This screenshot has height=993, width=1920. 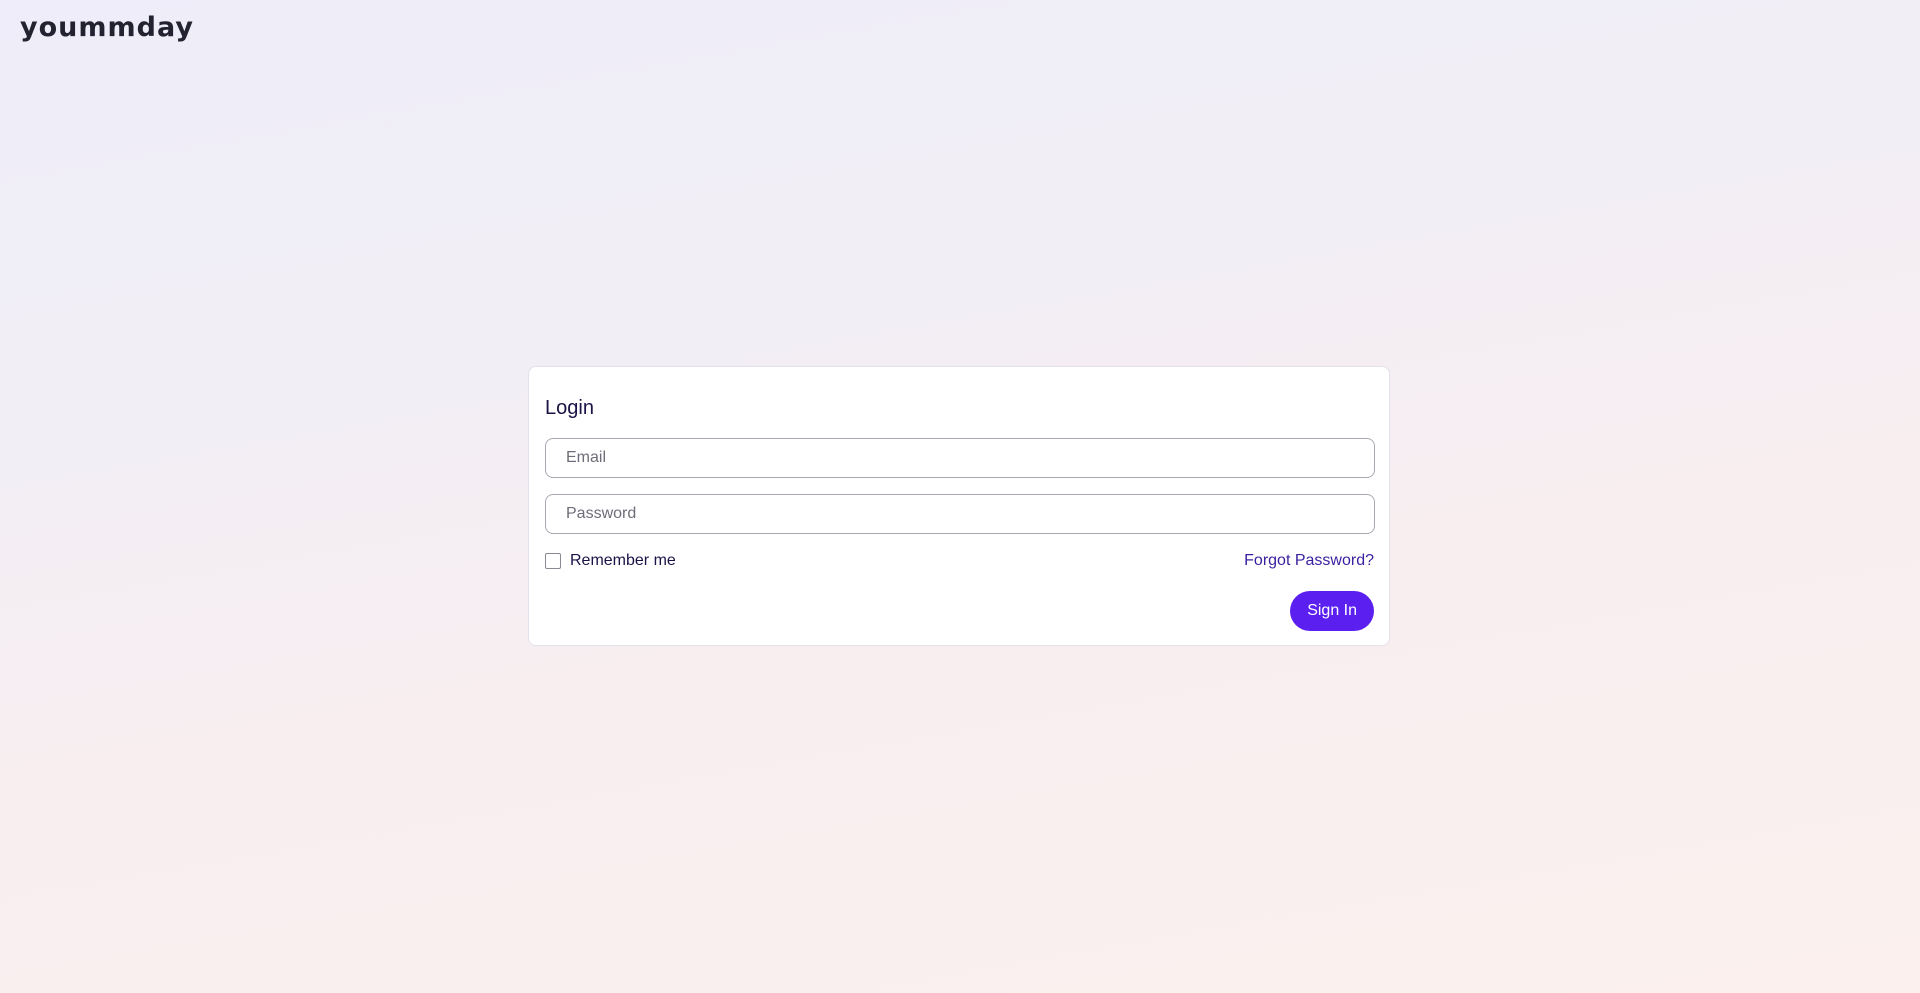 What do you see at coordinates (569, 408) in the screenshot?
I see `login-title: Login` at bounding box center [569, 408].